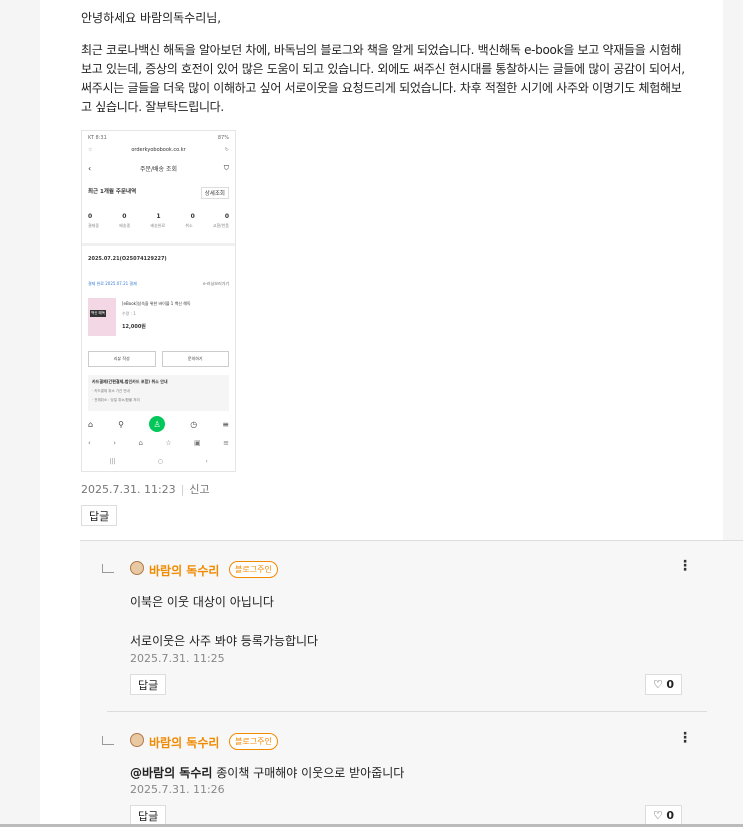  Describe the element at coordinates (226, 168) in the screenshot. I see `cart-icon: ⛉` at that location.